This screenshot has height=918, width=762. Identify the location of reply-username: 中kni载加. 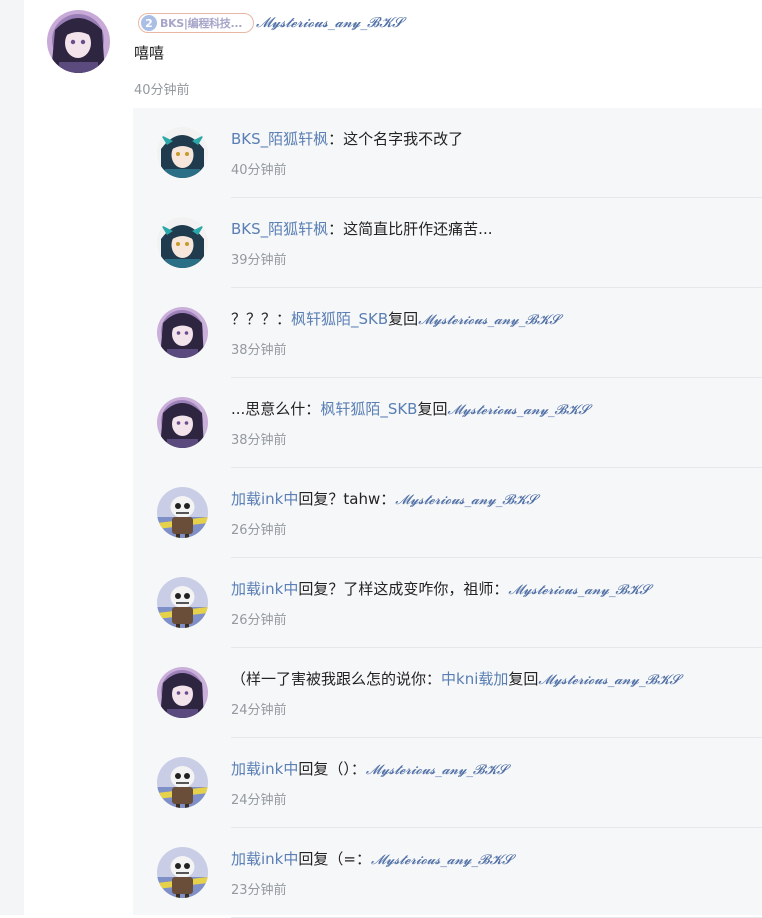
(474, 678).